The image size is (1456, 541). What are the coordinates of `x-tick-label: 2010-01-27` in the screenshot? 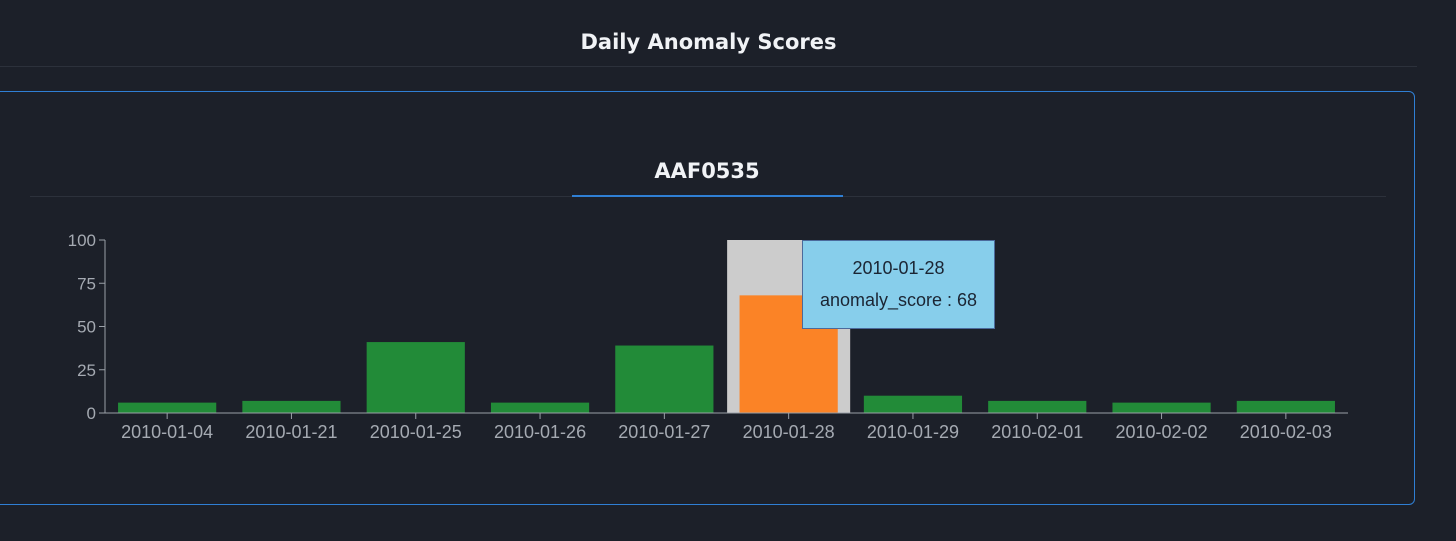 It's located at (664, 432).